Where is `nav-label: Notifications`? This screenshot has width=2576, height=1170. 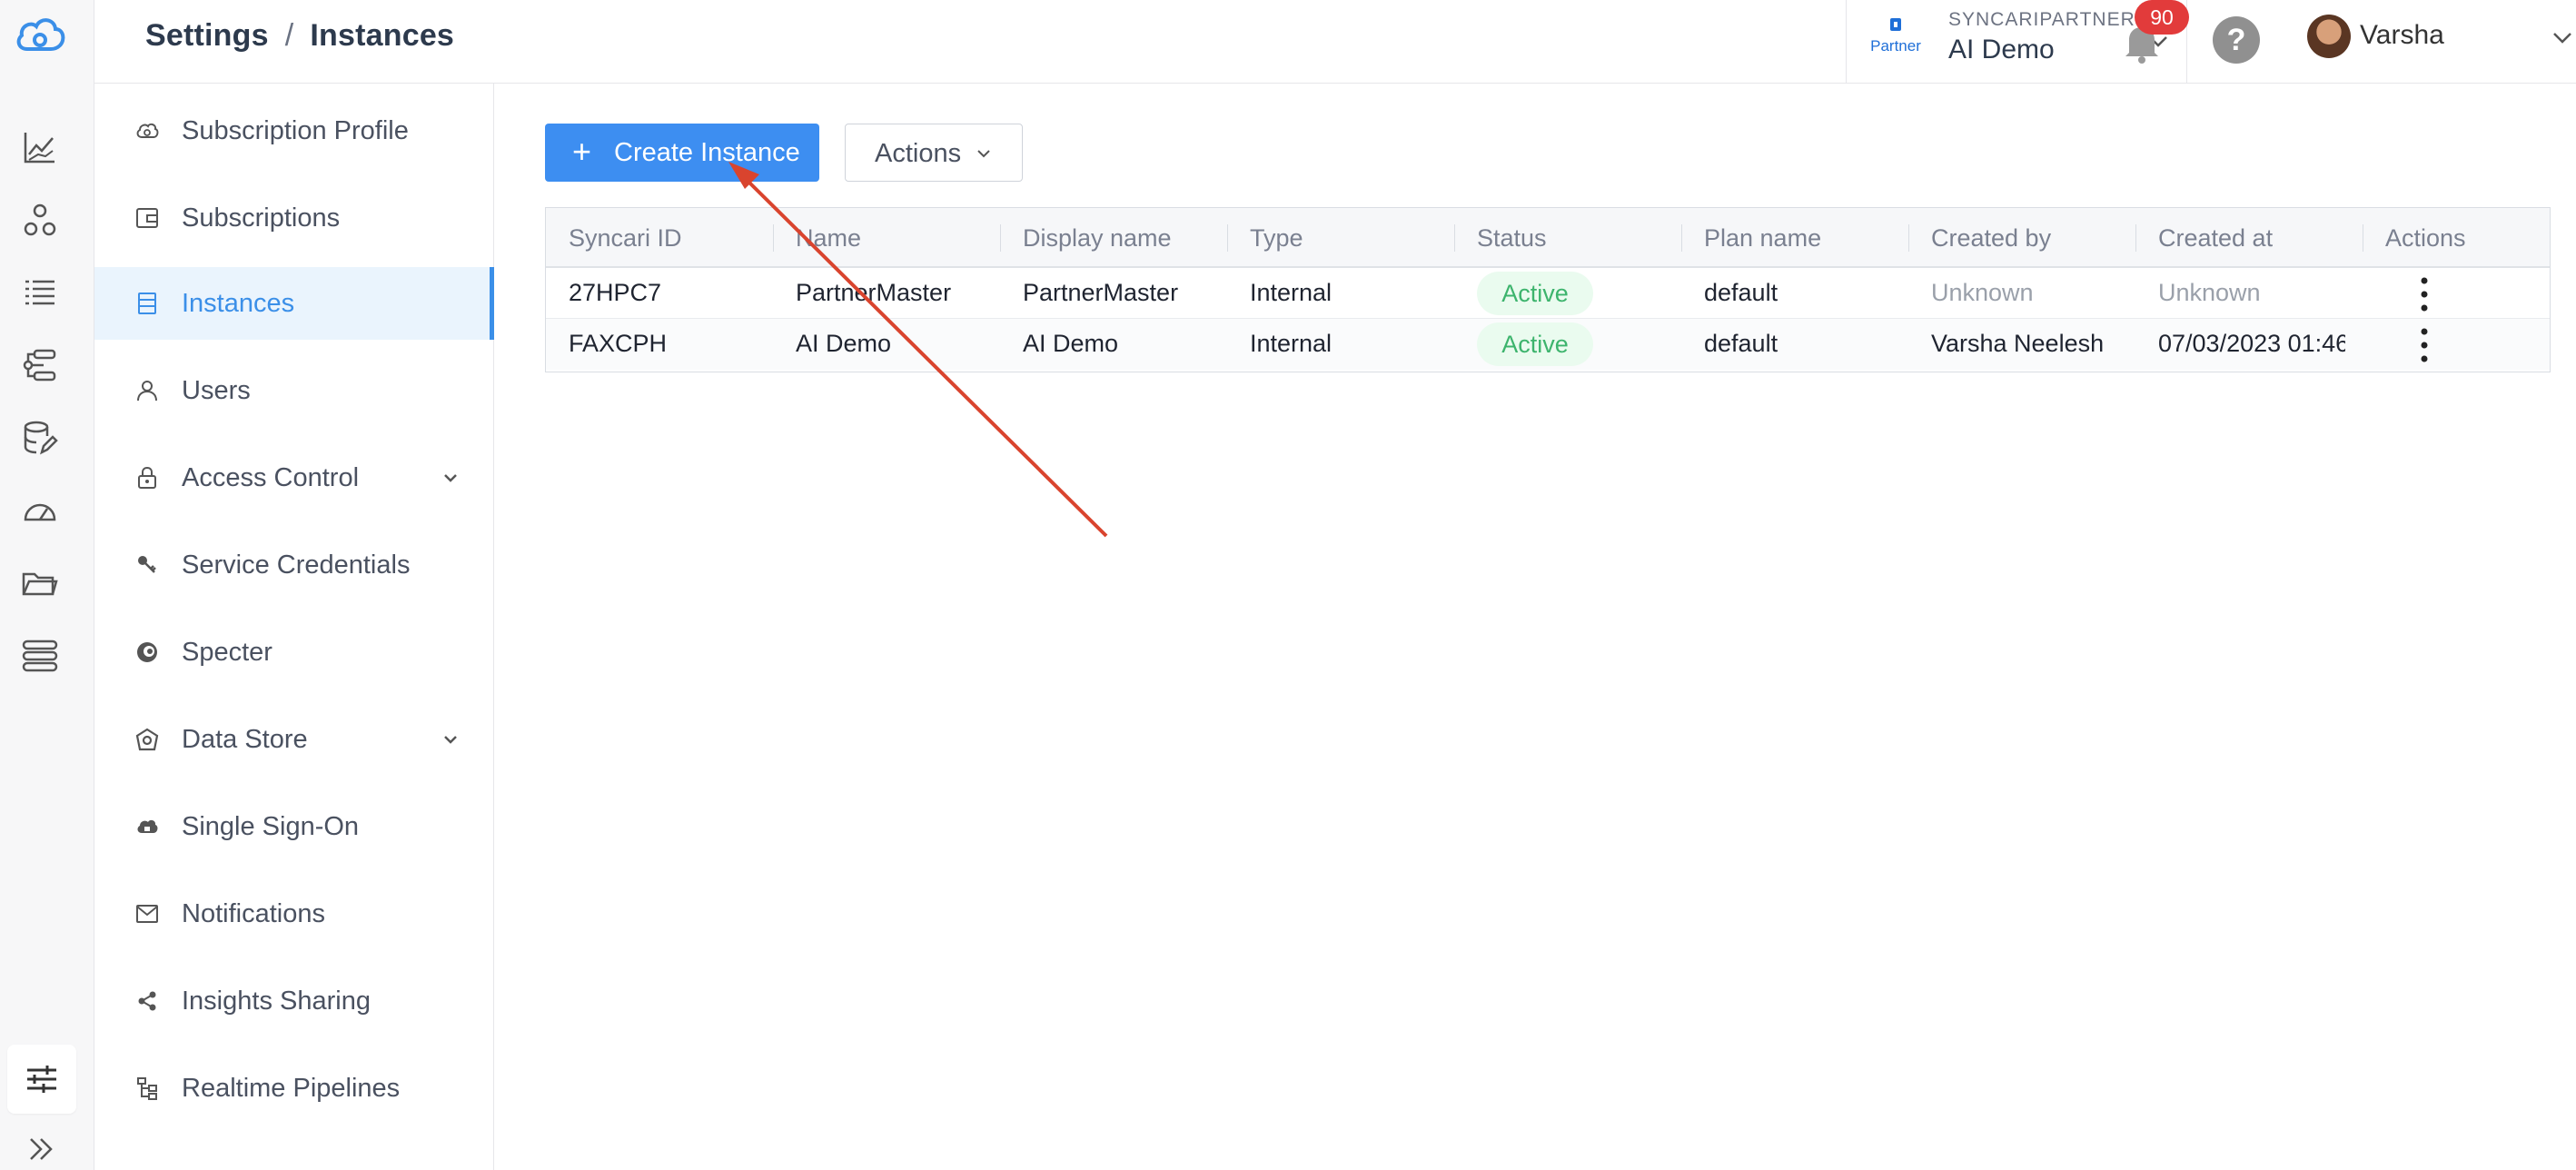
nav-label: Notifications is located at coordinates (253, 913).